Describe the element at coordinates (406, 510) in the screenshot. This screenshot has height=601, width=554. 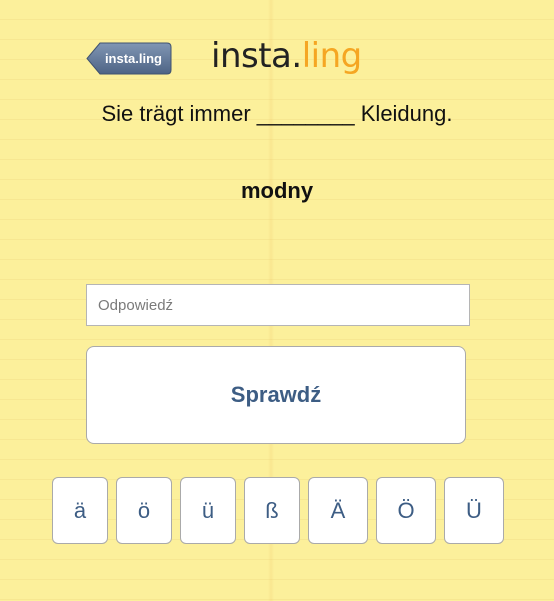
I see `char-button-o-umlaut-upper: Ö` at that location.